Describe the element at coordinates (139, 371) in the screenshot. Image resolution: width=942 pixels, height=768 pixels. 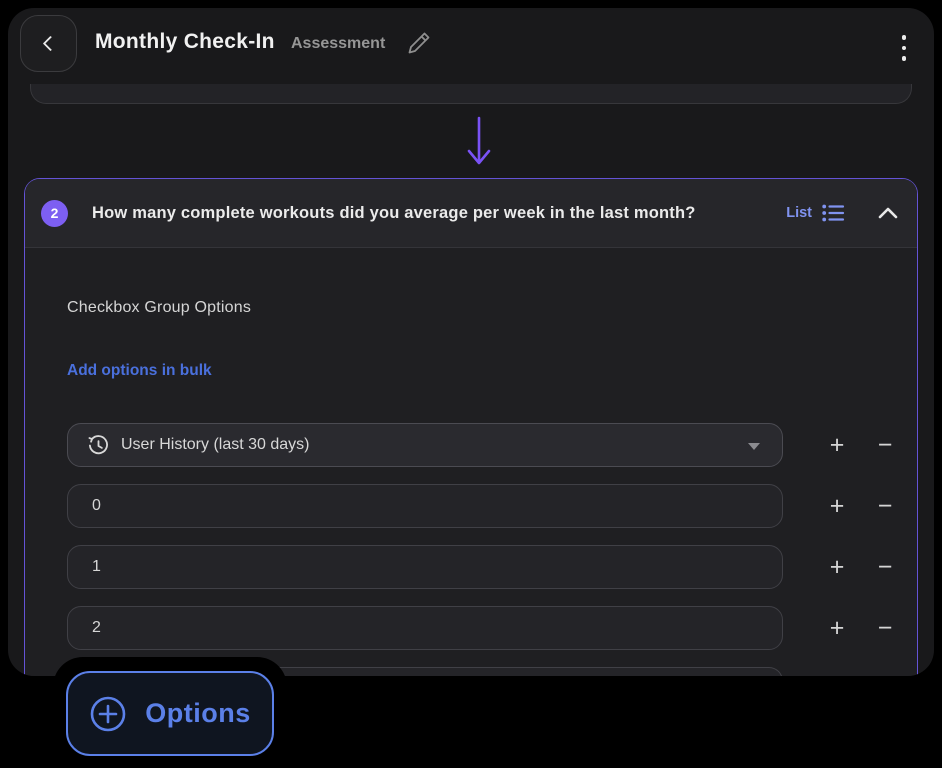
I see `add-options-bulk-link: Add options in bulk` at that location.